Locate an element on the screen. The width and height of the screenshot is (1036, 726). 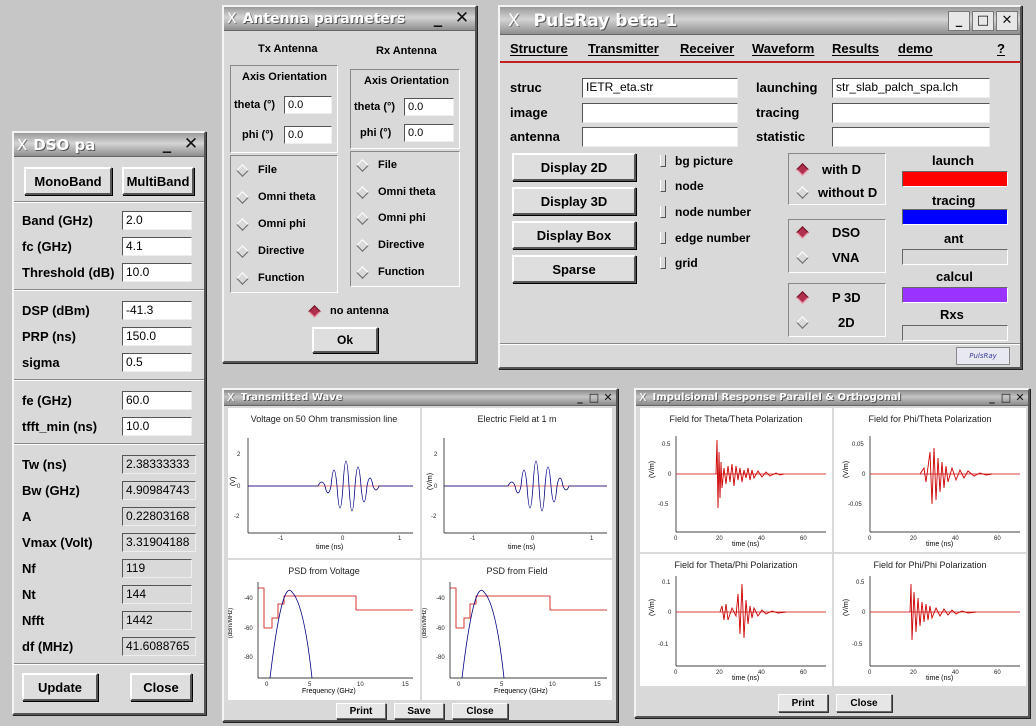
theta-theta-x-label: time (ns) is located at coordinates (746, 544).